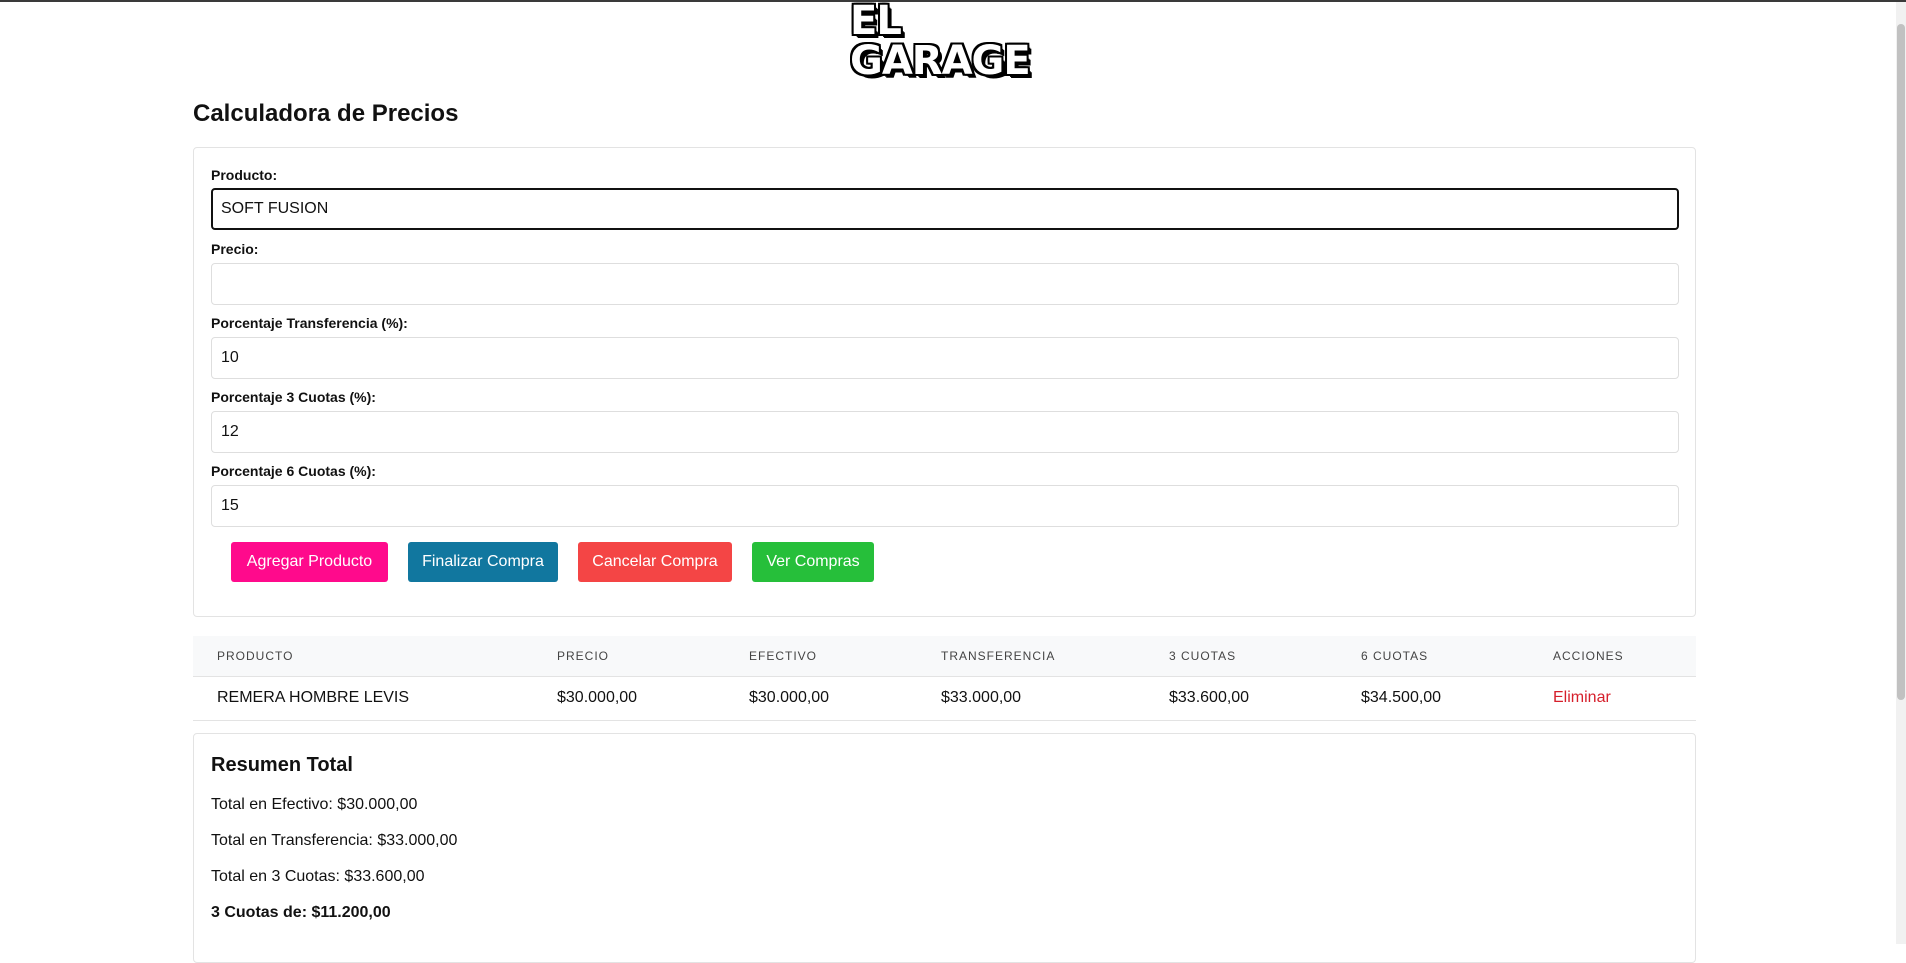 This screenshot has width=1906, height=963. Describe the element at coordinates (255, 655) in the screenshot. I see `header-producto: PRODUCTO` at that location.